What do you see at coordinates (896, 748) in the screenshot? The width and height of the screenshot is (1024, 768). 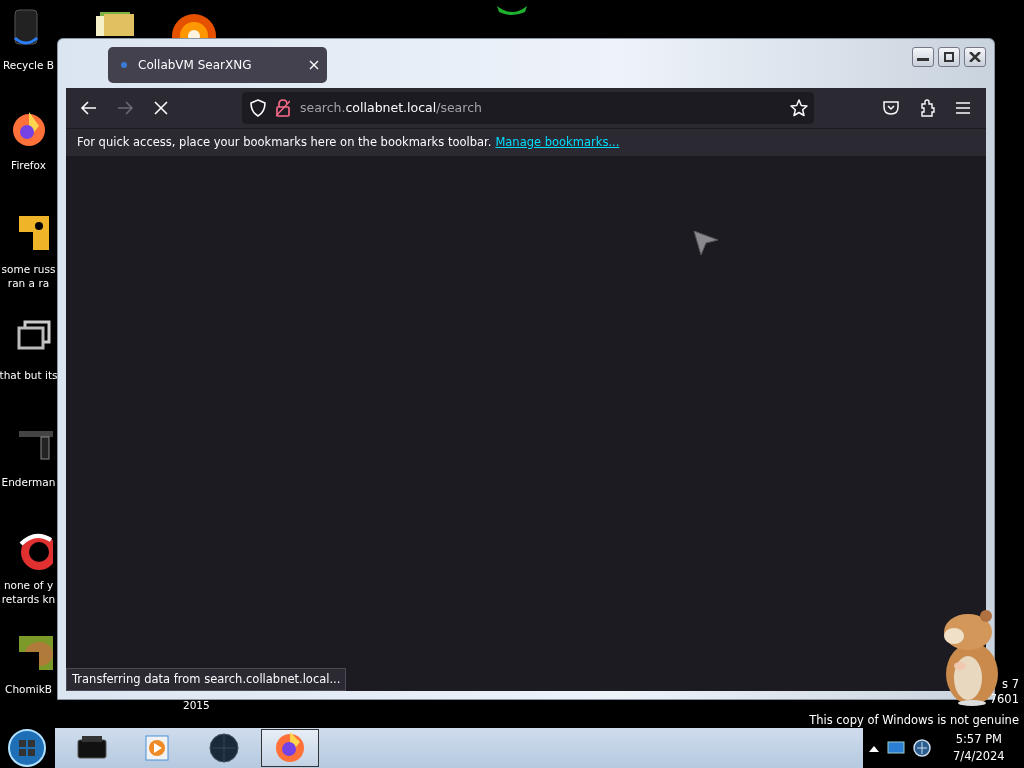 I see `monitor-icon` at bounding box center [896, 748].